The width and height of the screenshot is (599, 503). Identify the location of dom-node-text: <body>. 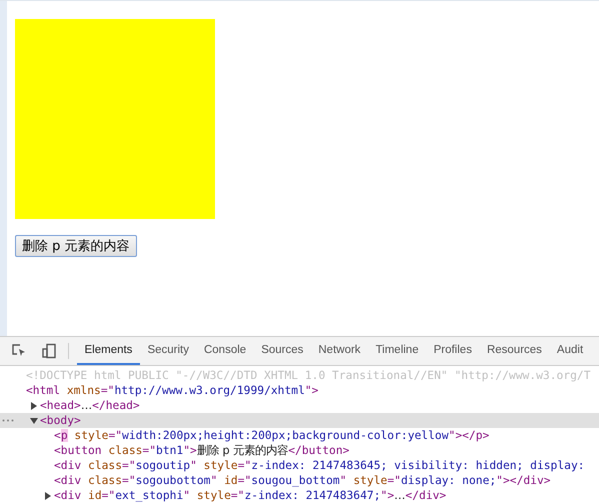
(60, 420).